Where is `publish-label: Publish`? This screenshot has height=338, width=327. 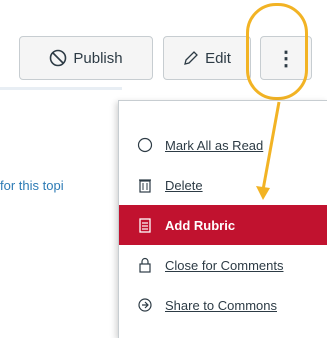 publish-label: Publish is located at coordinates (98, 58).